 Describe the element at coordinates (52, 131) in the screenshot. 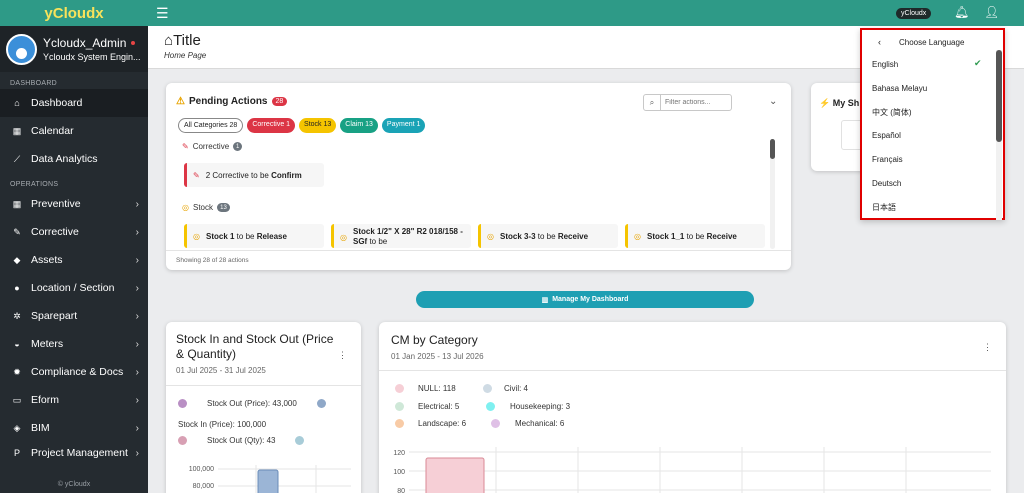

I see `sidebar-item-label: Calendar` at that location.